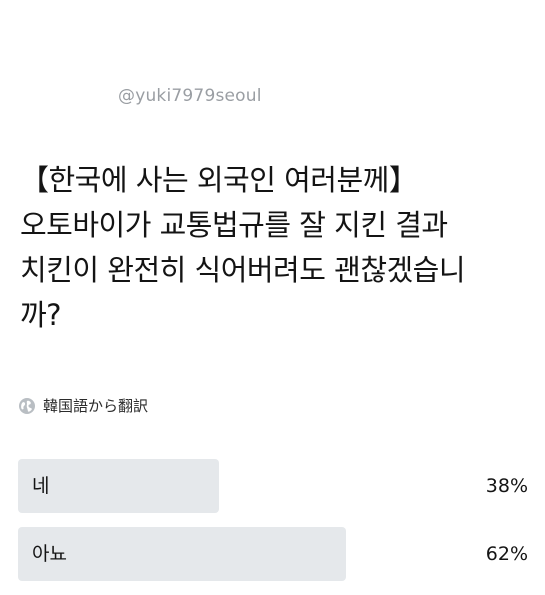 The width and height of the screenshot is (545, 595). I want to click on tweet-text-line: 오토바이가 교통법규를 잘 지킨 결과, so click(234, 225).